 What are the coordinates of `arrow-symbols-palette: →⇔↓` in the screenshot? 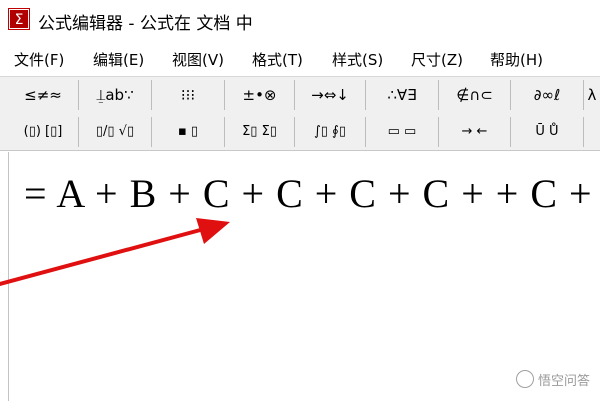 It's located at (330, 95).